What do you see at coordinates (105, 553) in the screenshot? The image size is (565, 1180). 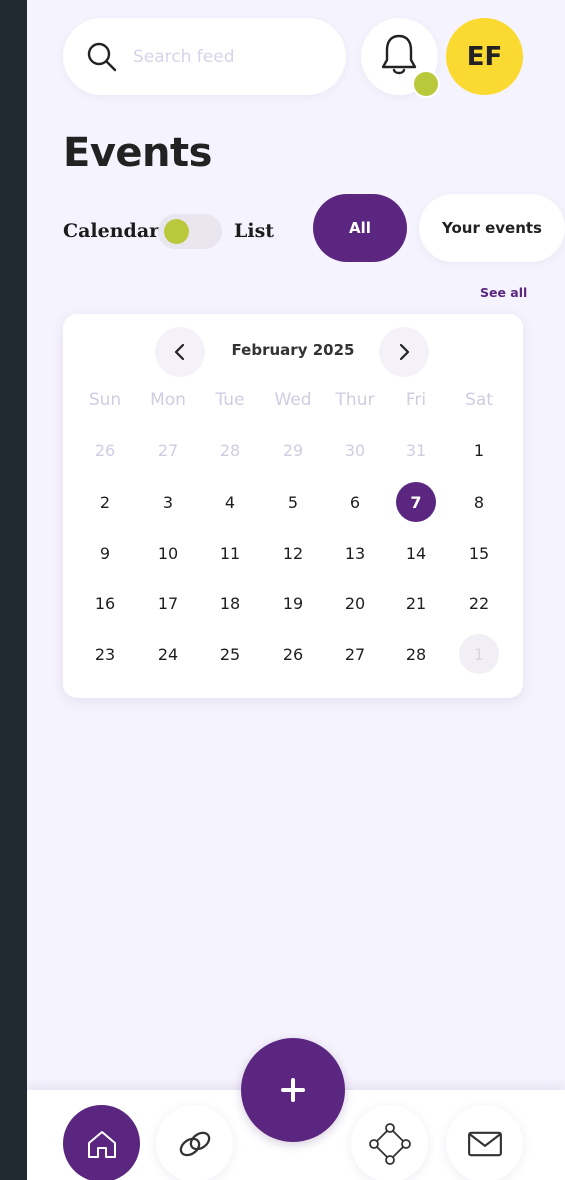 I see `calendar-day: 9` at bounding box center [105, 553].